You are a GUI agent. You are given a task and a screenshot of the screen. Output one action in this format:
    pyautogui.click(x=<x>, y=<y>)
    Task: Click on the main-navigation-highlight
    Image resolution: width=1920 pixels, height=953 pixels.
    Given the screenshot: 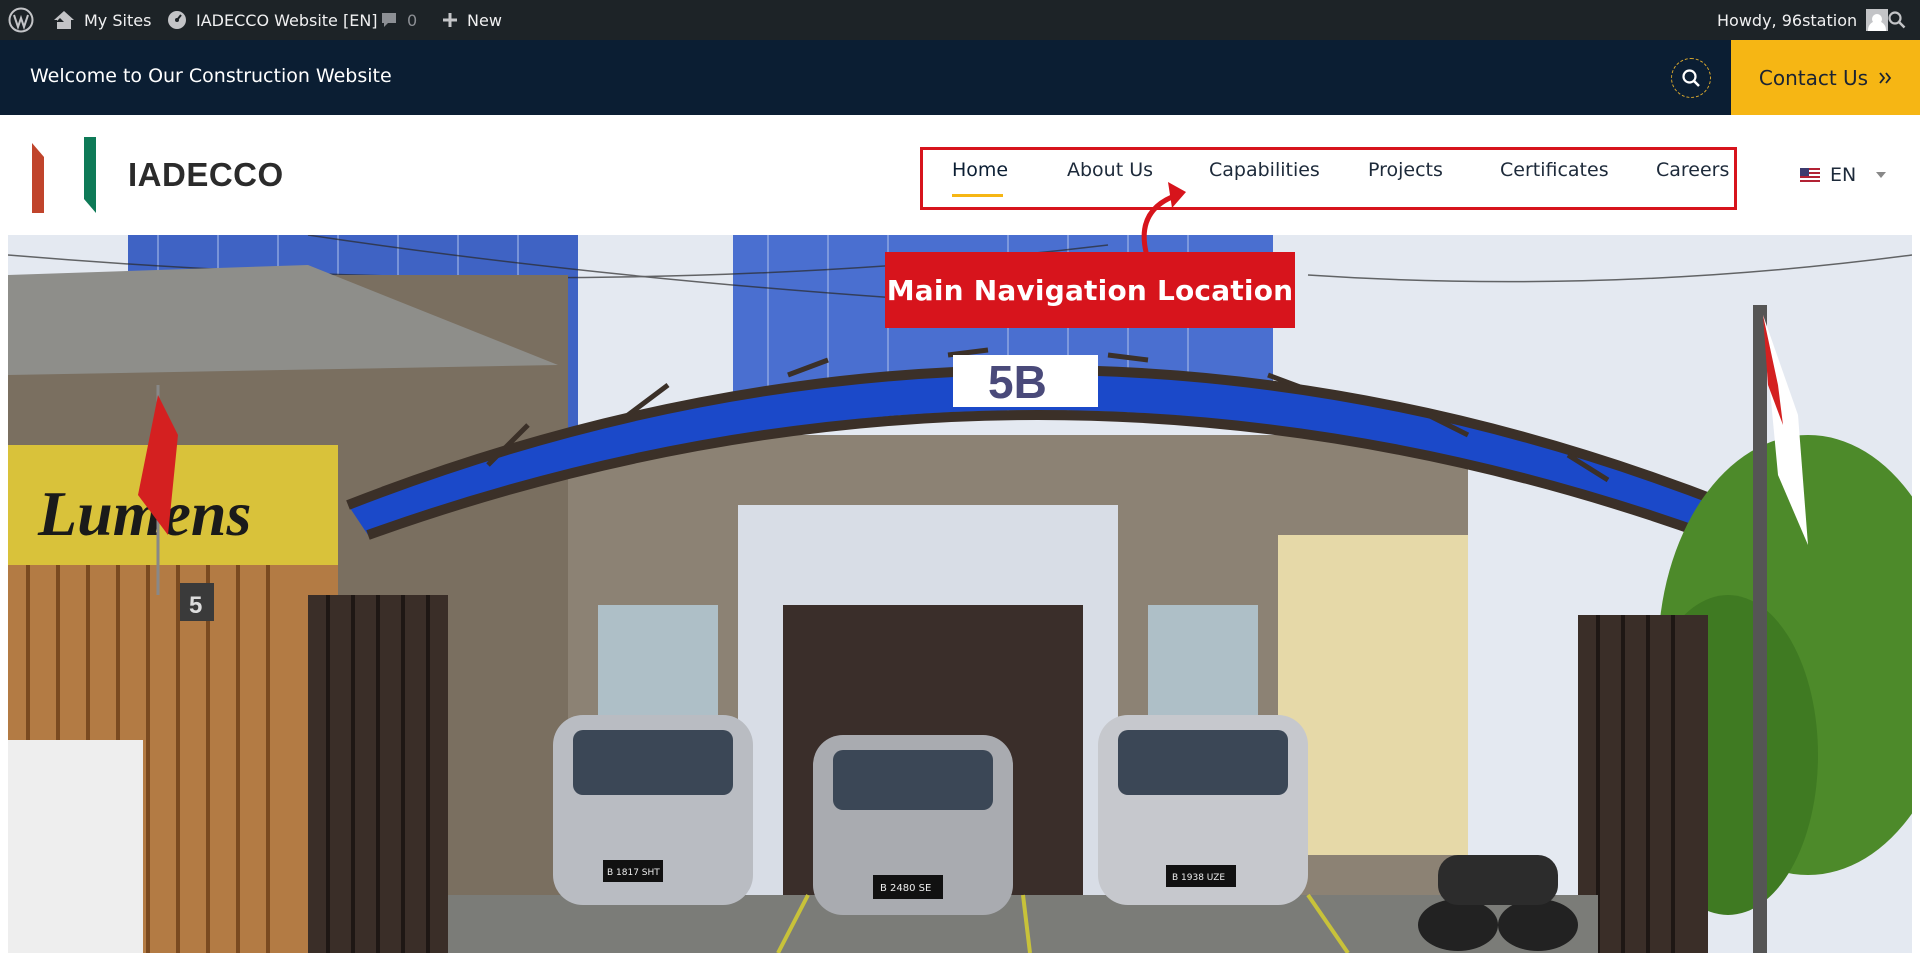 What is the action you would take?
    pyautogui.click(x=1328, y=178)
    